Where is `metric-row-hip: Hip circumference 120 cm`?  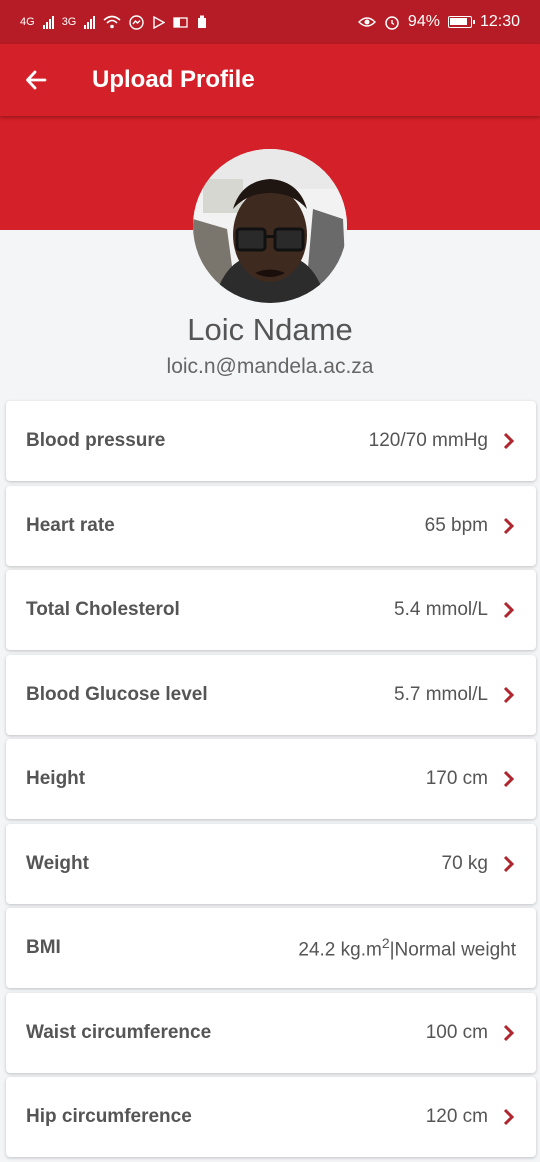
metric-row-hip: Hip circumference 120 cm is located at coordinates (271, 1117).